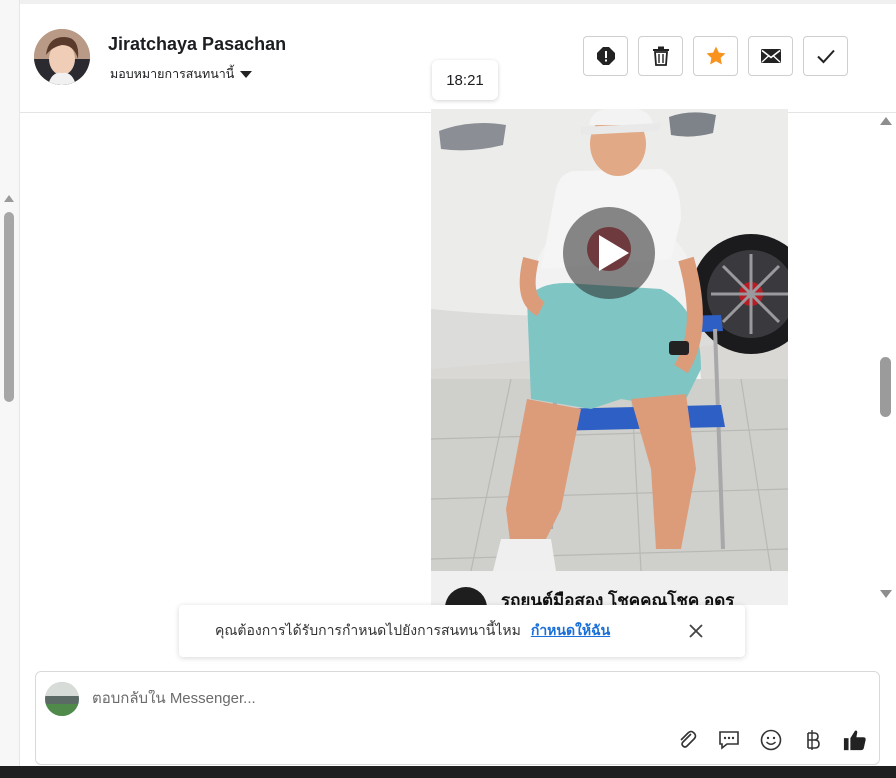 The width and height of the screenshot is (896, 778). I want to click on saved-reply-button, so click(729, 740).